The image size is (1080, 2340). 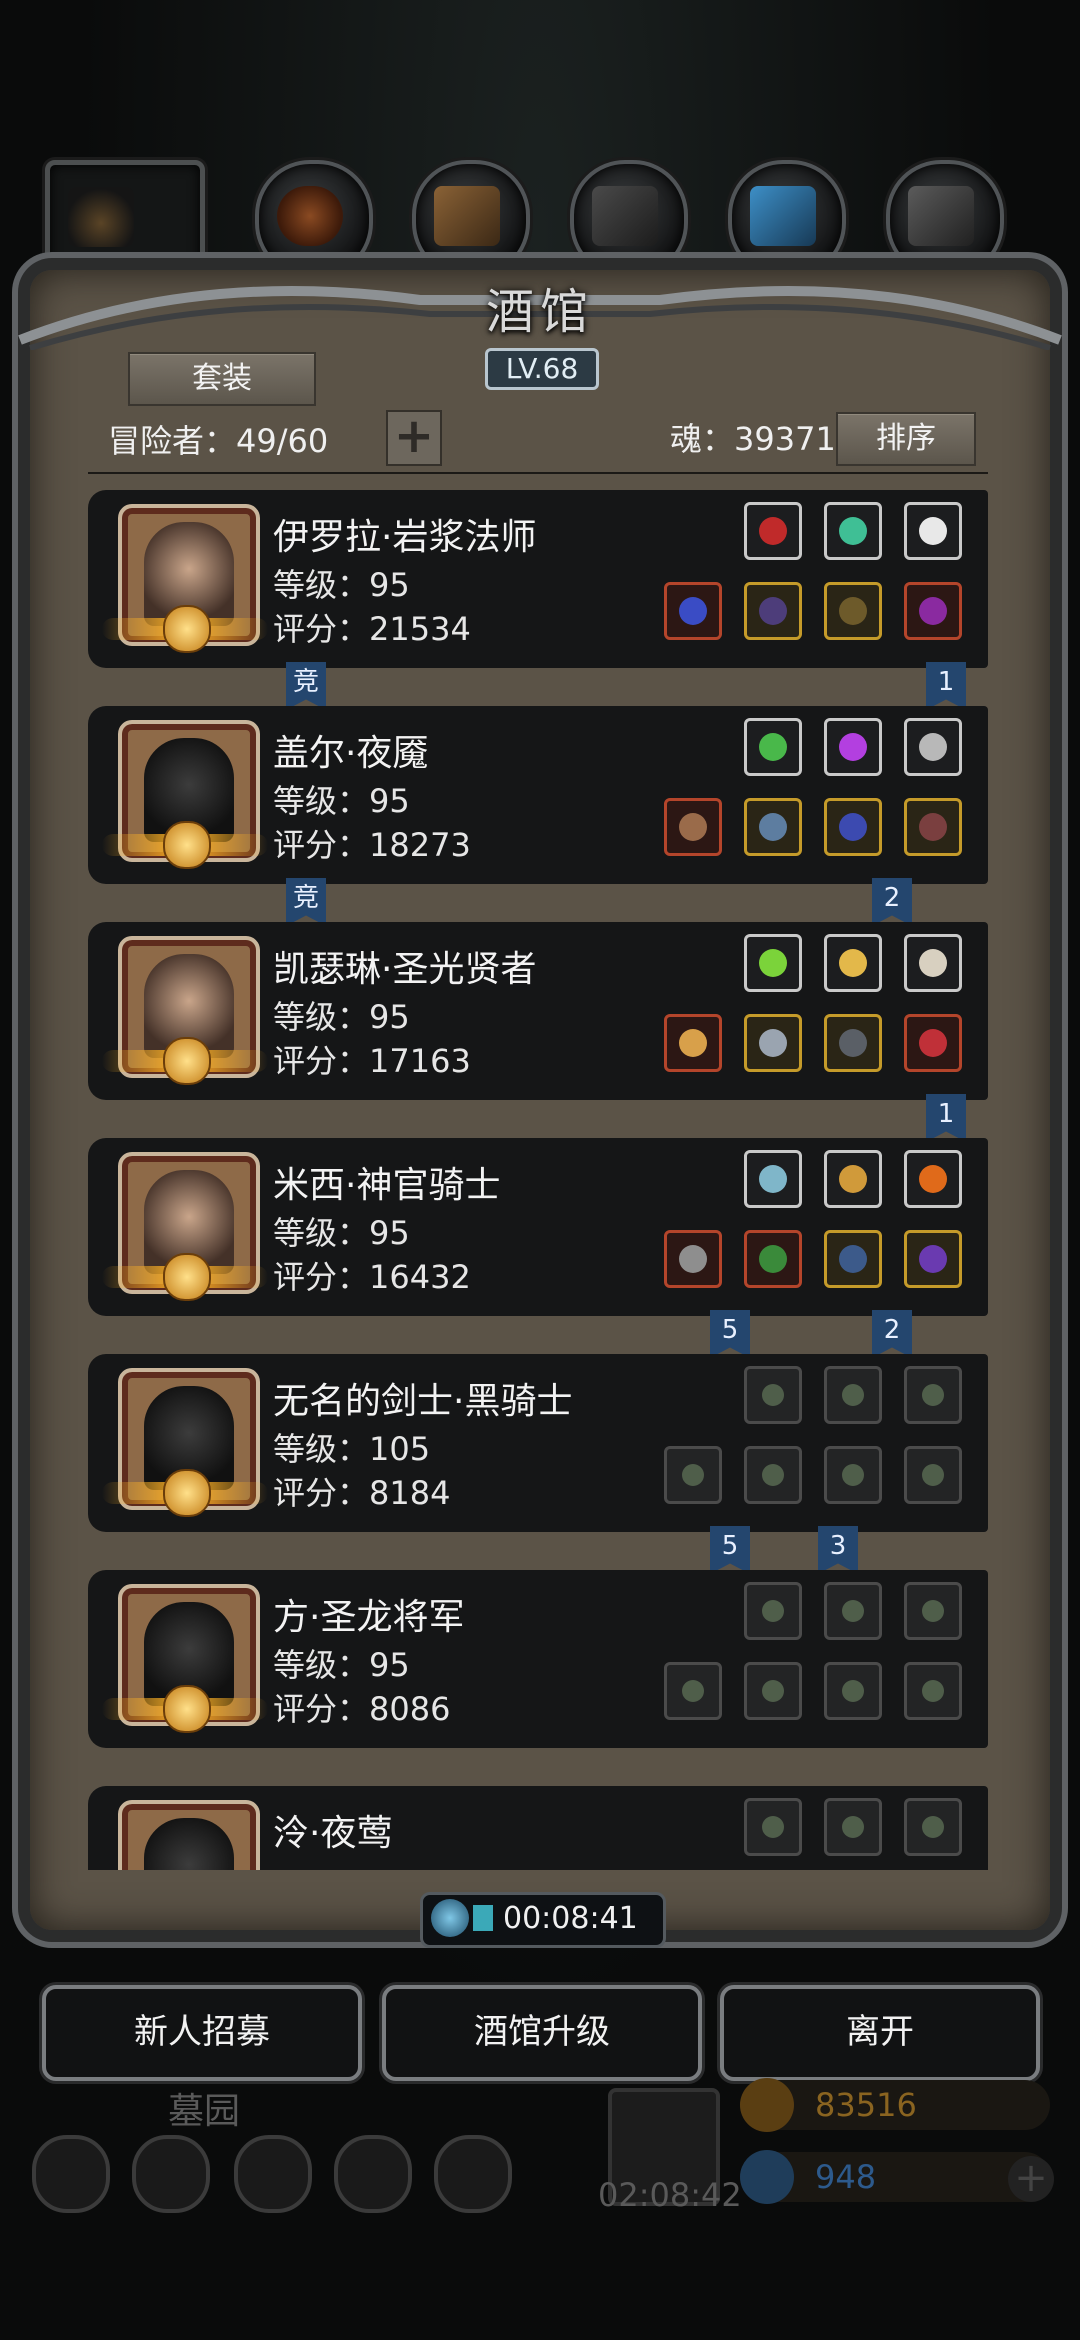 What do you see at coordinates (538, 795) in the screenshot?
I see `hero-card: 盖尔·夜魇 等级：95 评分：18273` at bounding box center [538, 795].